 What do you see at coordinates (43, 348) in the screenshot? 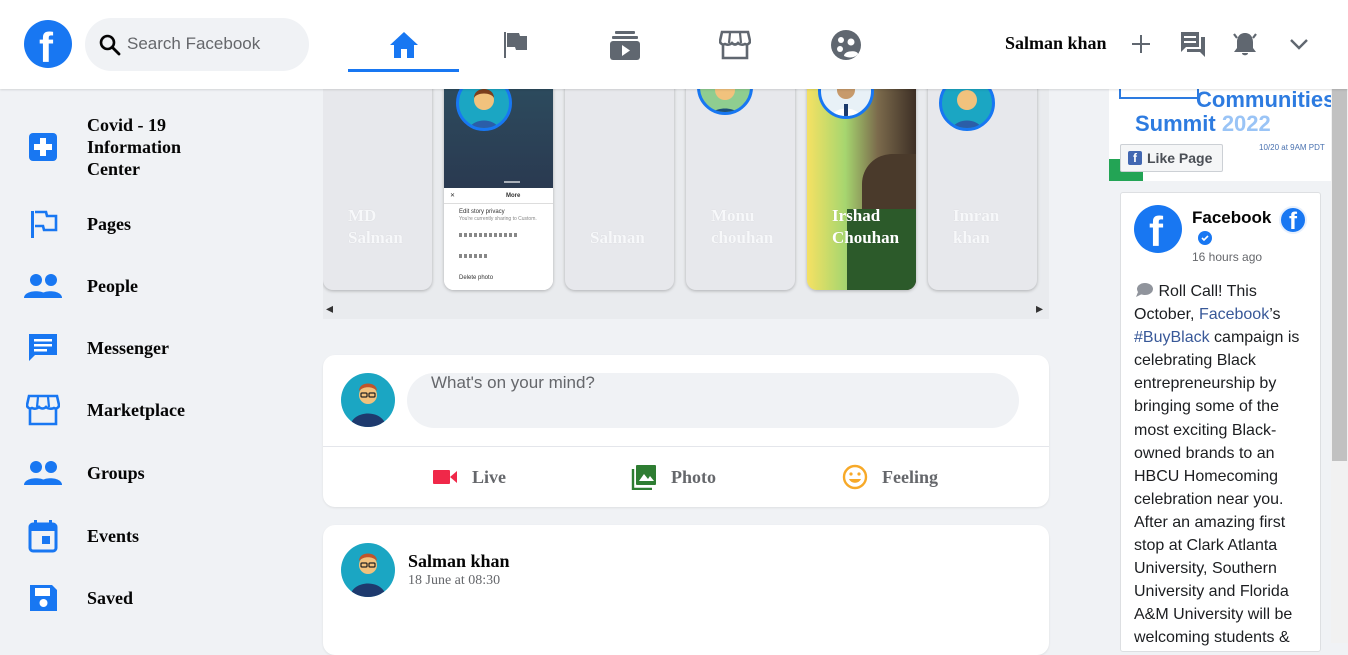
I see `messenger-icon` at bounding box center [43, 348].